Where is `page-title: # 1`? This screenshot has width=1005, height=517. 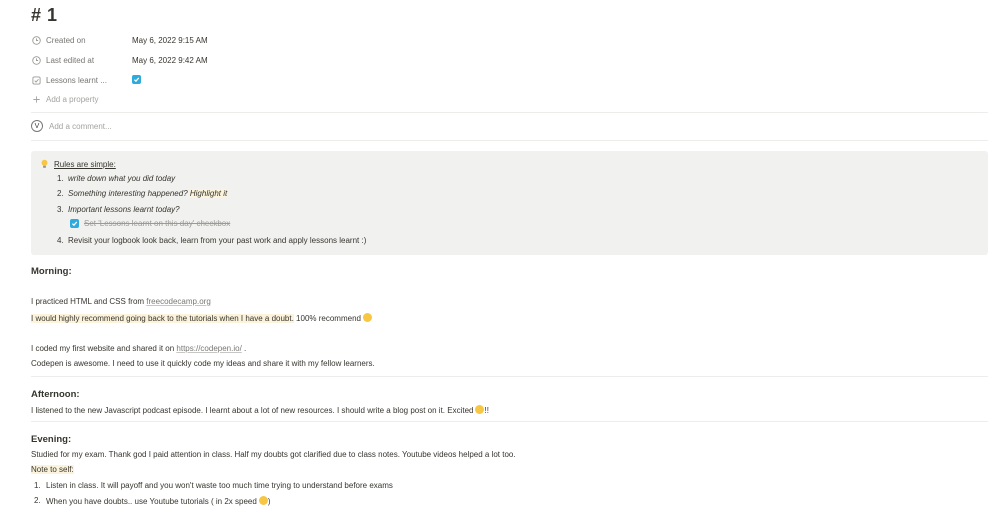
page-title: # 1 is located at coordinates (44, 15).